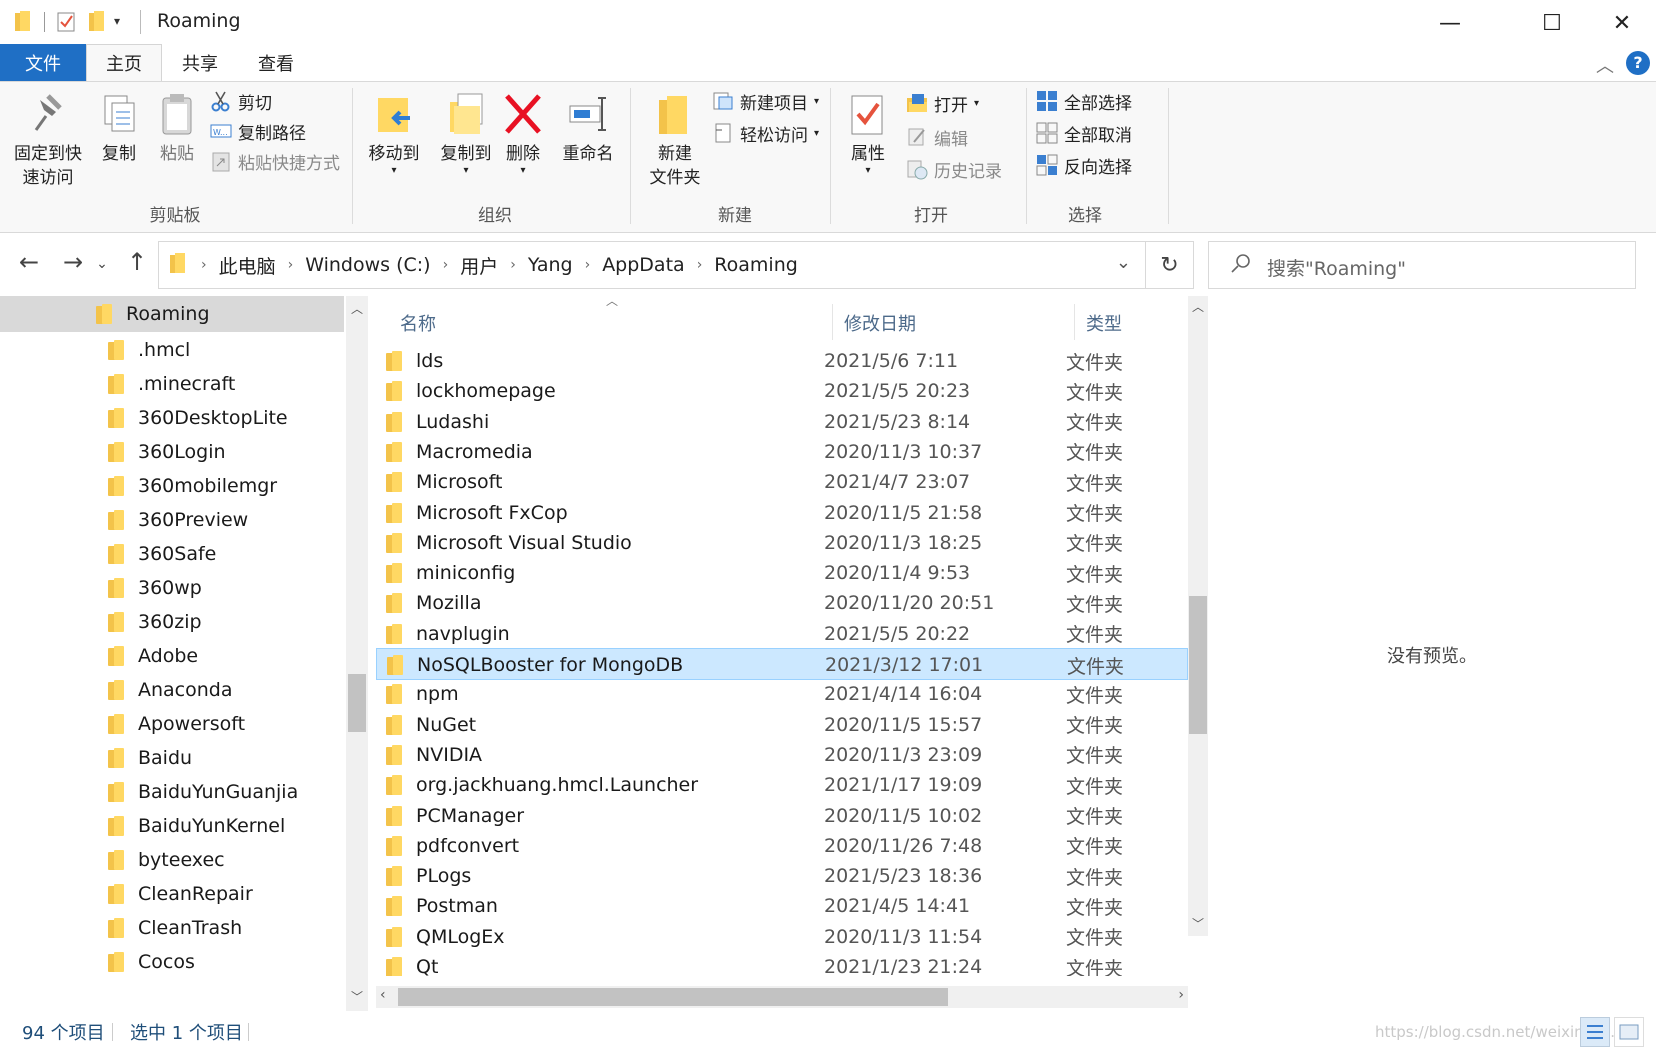 The height and width of the screenshot is (1051, 1656). Describe the element at coordinates (177, 129) in the screenshot. I see `paste-button: 粘贴` at that location.